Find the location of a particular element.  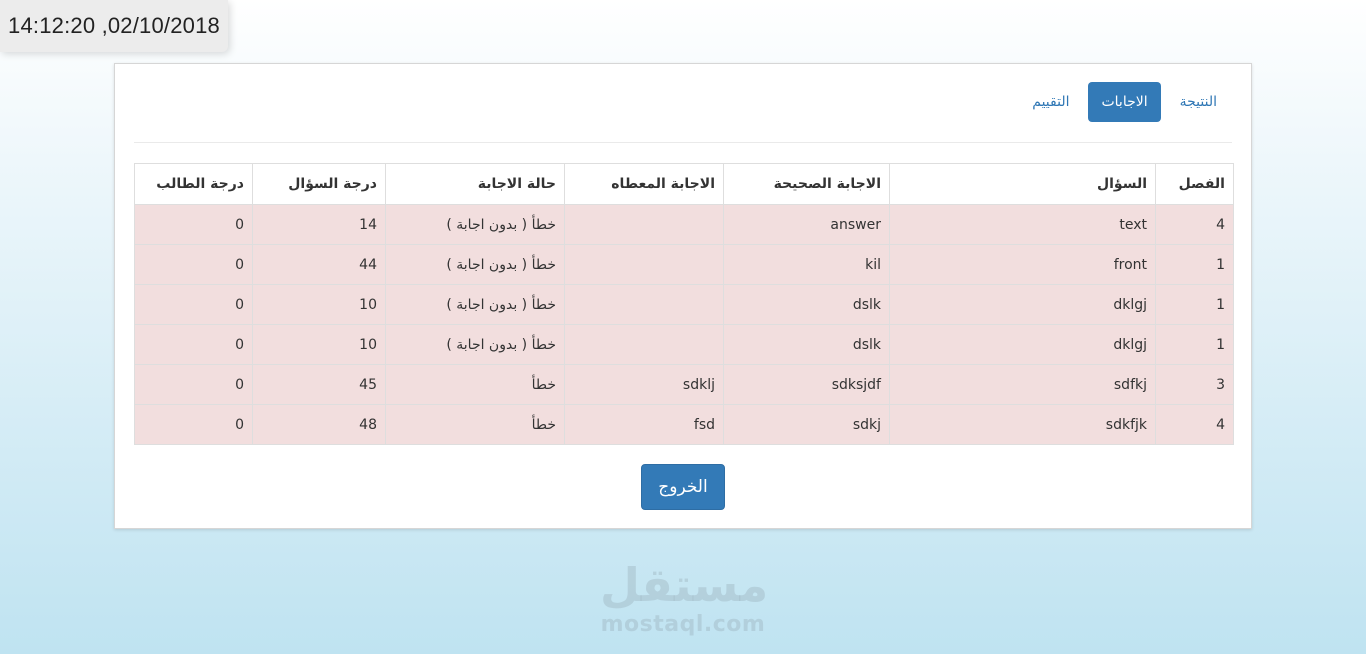

cell-question: sdkfjk is located at coordinates (1022, 424).